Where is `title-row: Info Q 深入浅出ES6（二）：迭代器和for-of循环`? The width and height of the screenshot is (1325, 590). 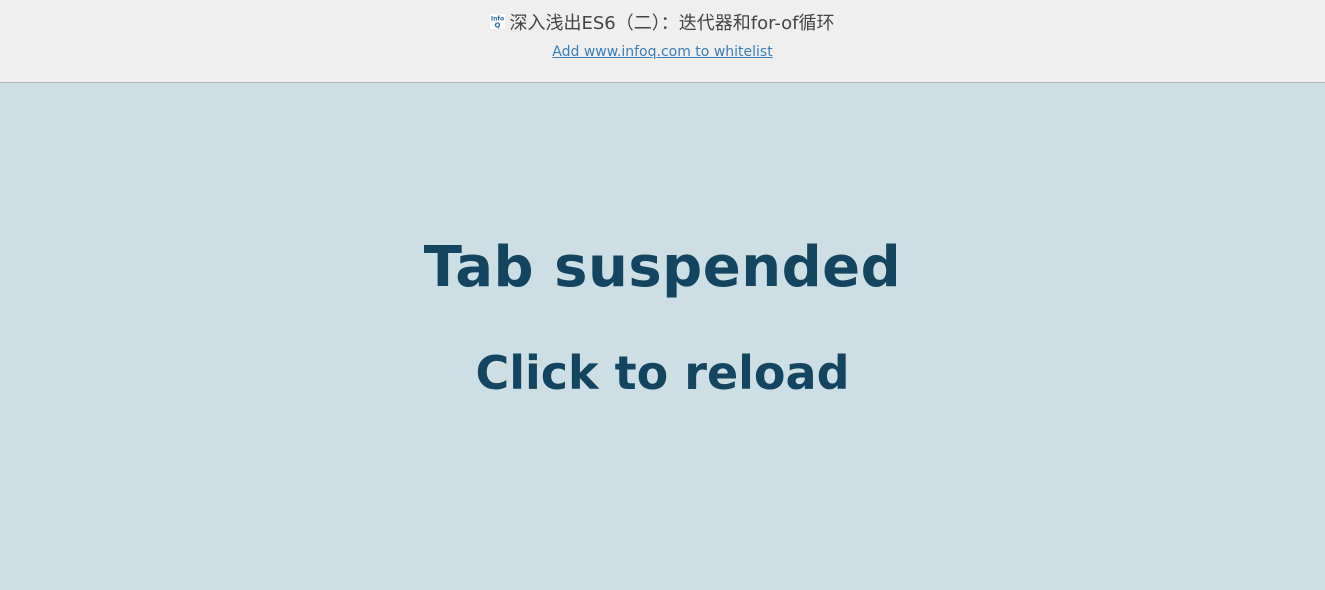 title-row: Info Q 深入浅出ES6（二）：迭代器和for-of循环 is located at coordinates (662, 22).